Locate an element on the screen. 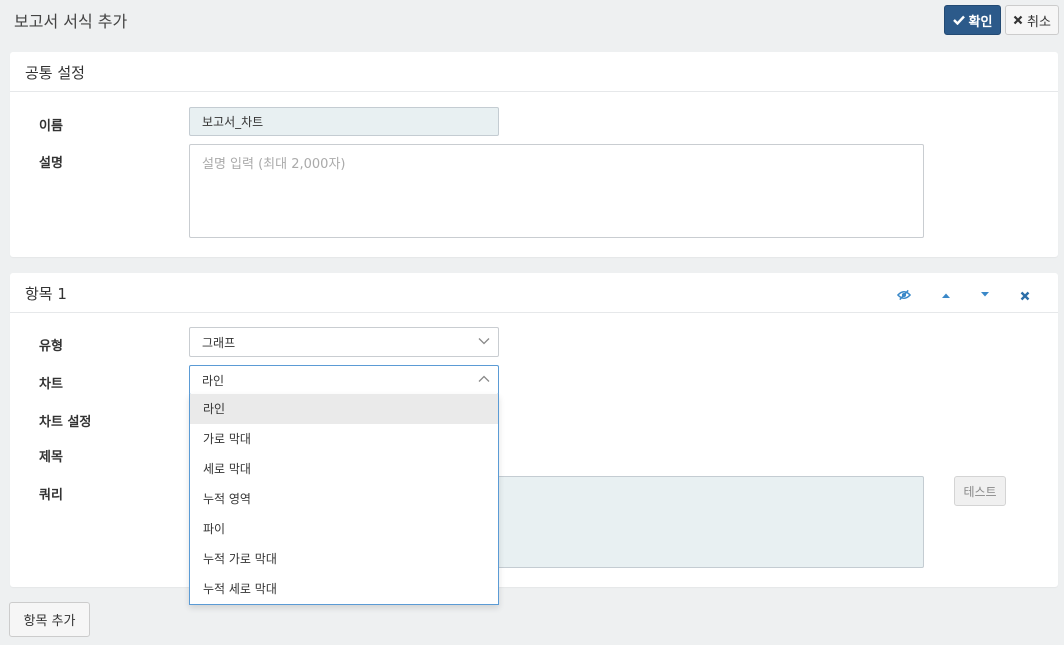 This screenshot has height=645, width=1064. add-item-button: 항목 추가 is located at coordinates (49, 619).